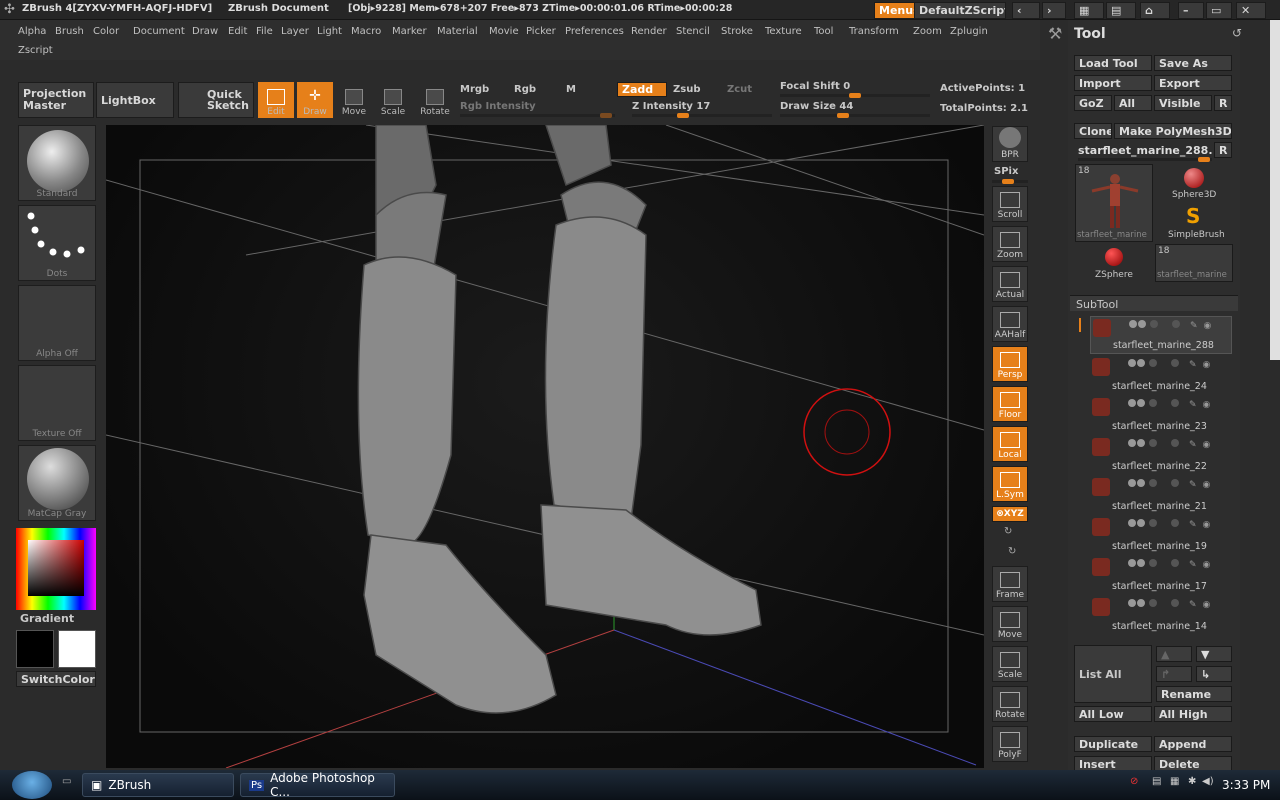 The height and width of the screenshot is (800, 1280). I want to click on rotate-view-button: Rotate, so click(1010, 704).